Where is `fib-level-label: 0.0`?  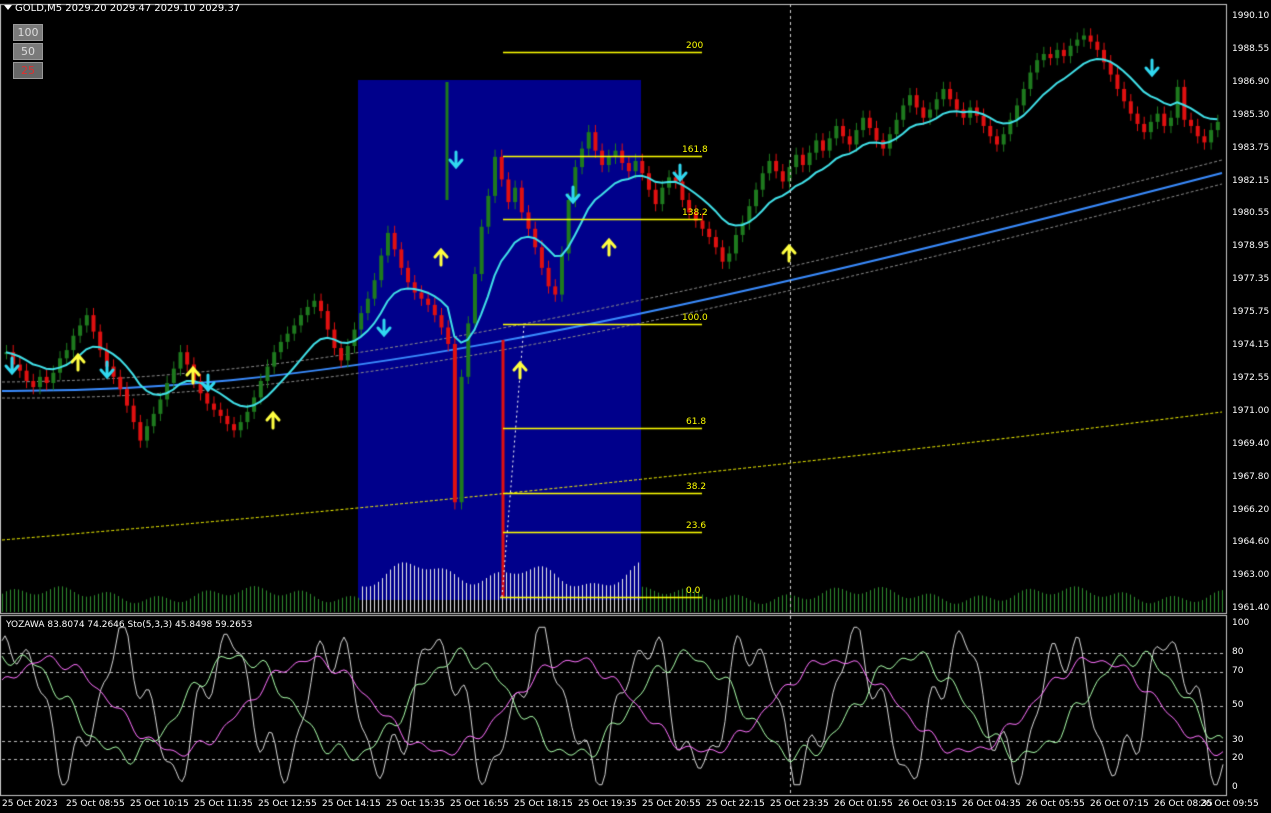 fib-level-label: 0.0 is located at coordinates (693, 591).